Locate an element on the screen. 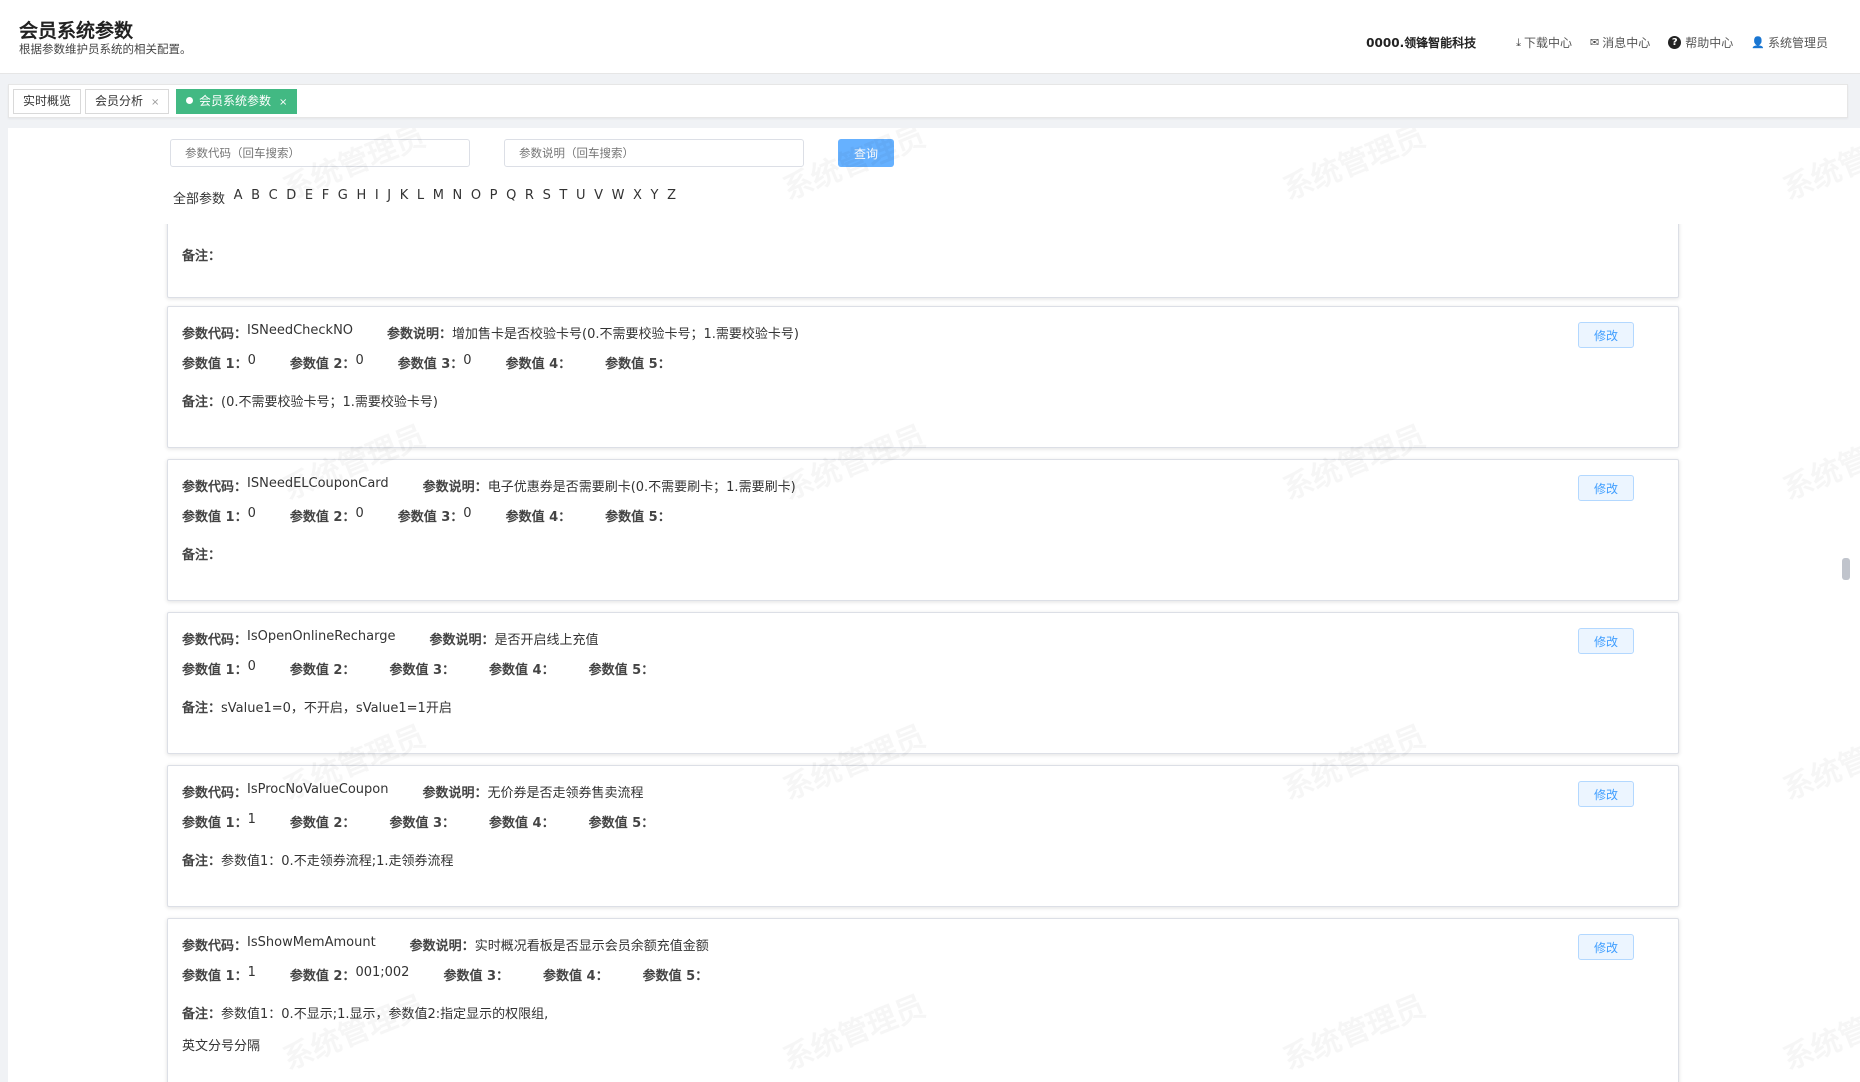  param-code: ISNeedCheckNO is located at coordinates (300, 330).